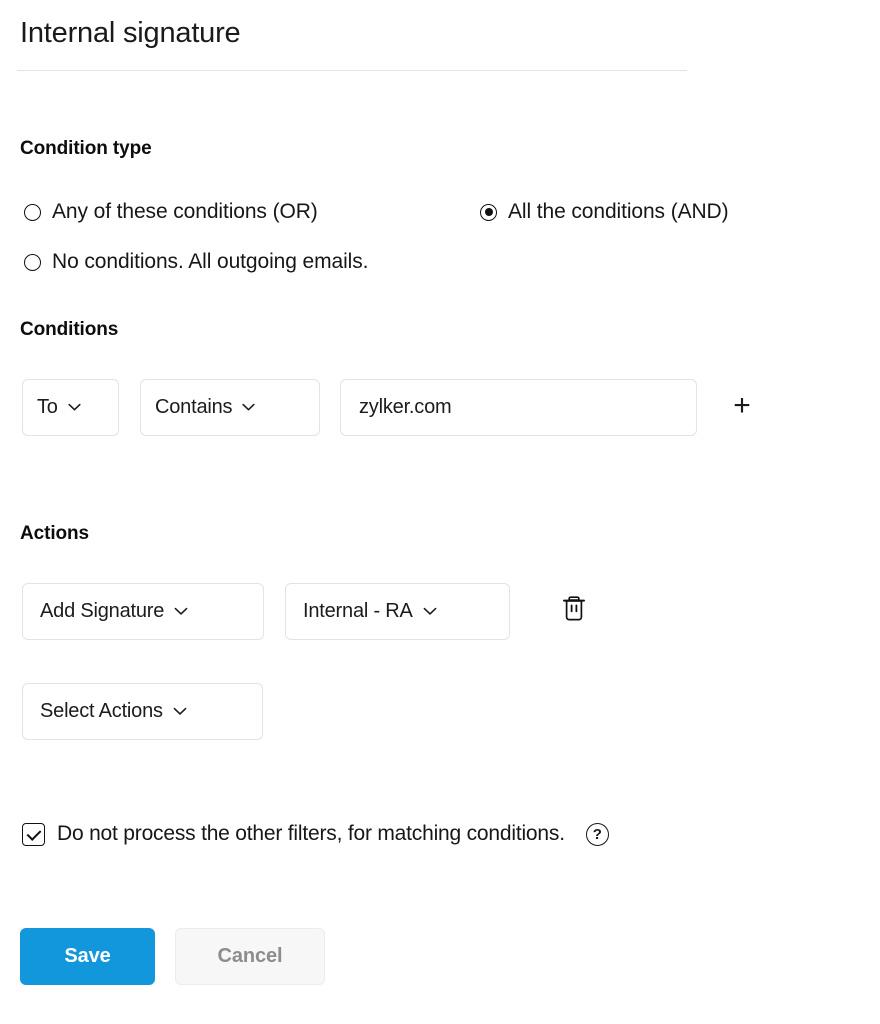  I want to click on action-value-dropdown: Internal - RA, so click(397, 611).